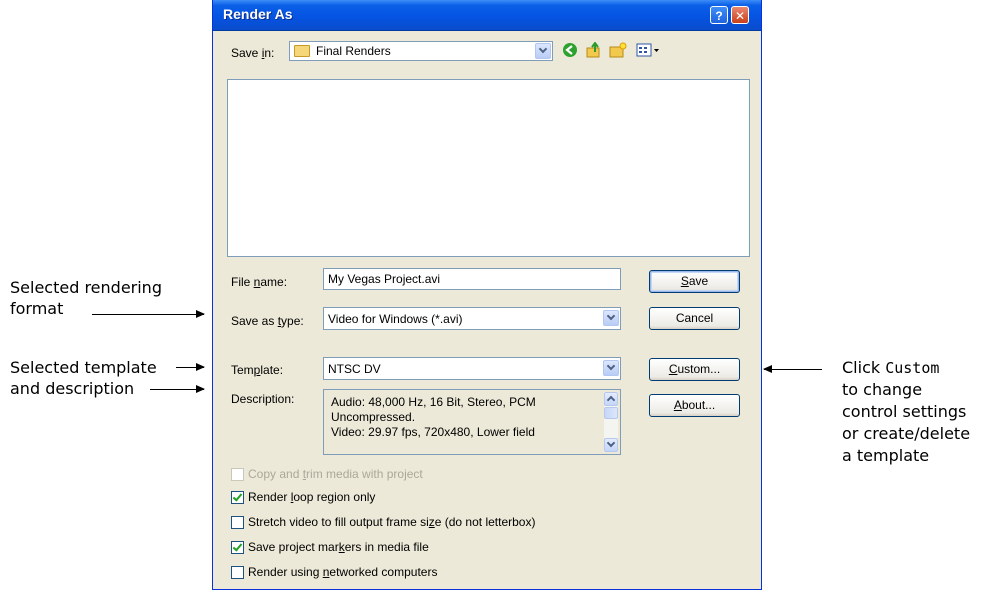 The image size is (989, 590). I want to click on annotation-template: Selected template and description, so click(83, 378).